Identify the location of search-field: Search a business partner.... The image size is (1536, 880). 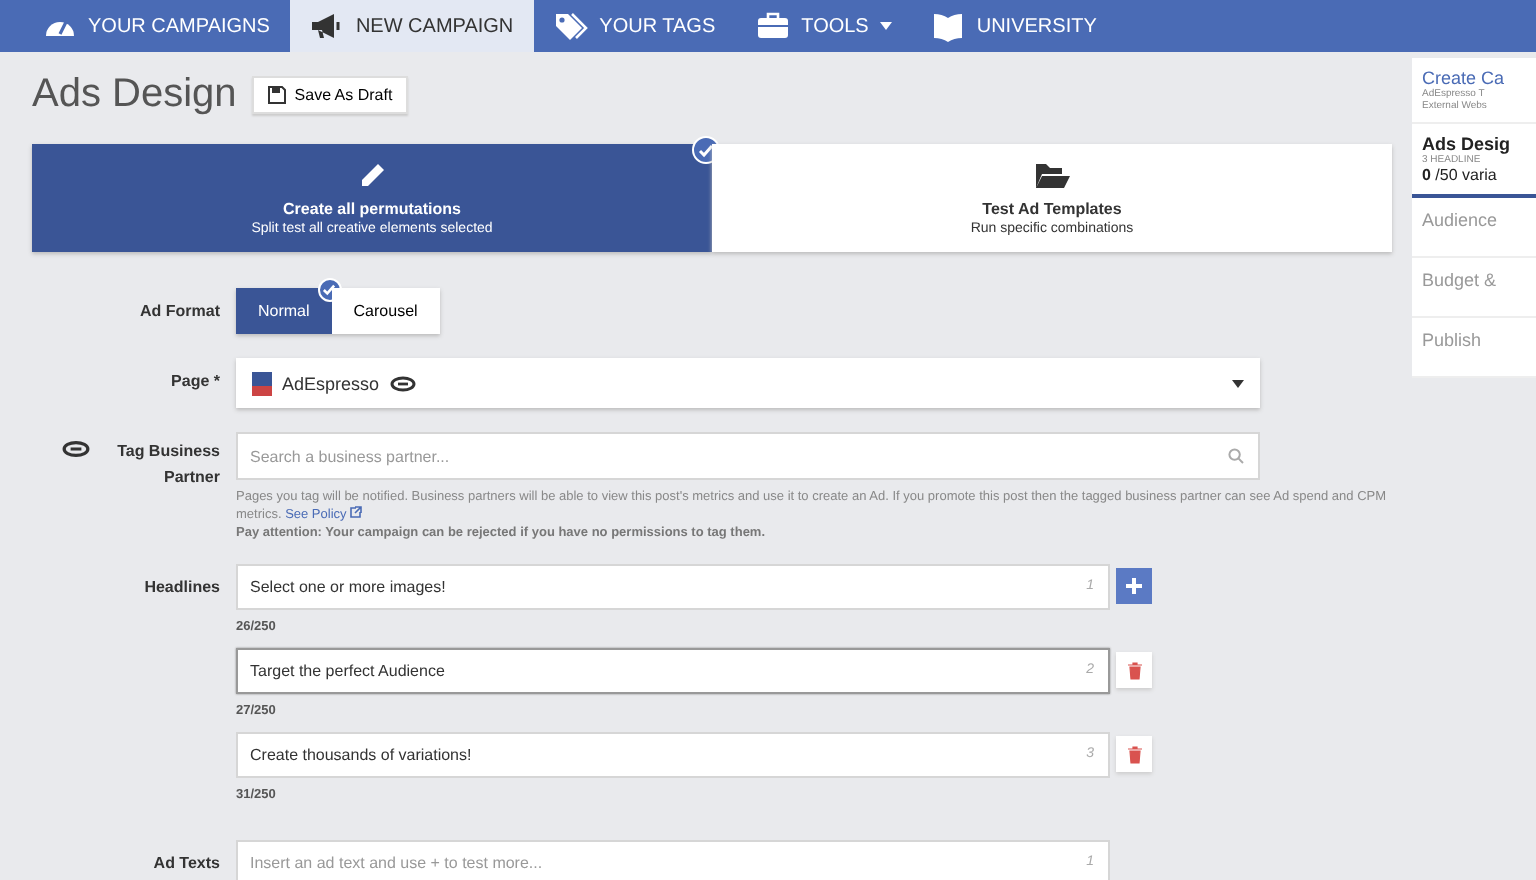
(748, 456).